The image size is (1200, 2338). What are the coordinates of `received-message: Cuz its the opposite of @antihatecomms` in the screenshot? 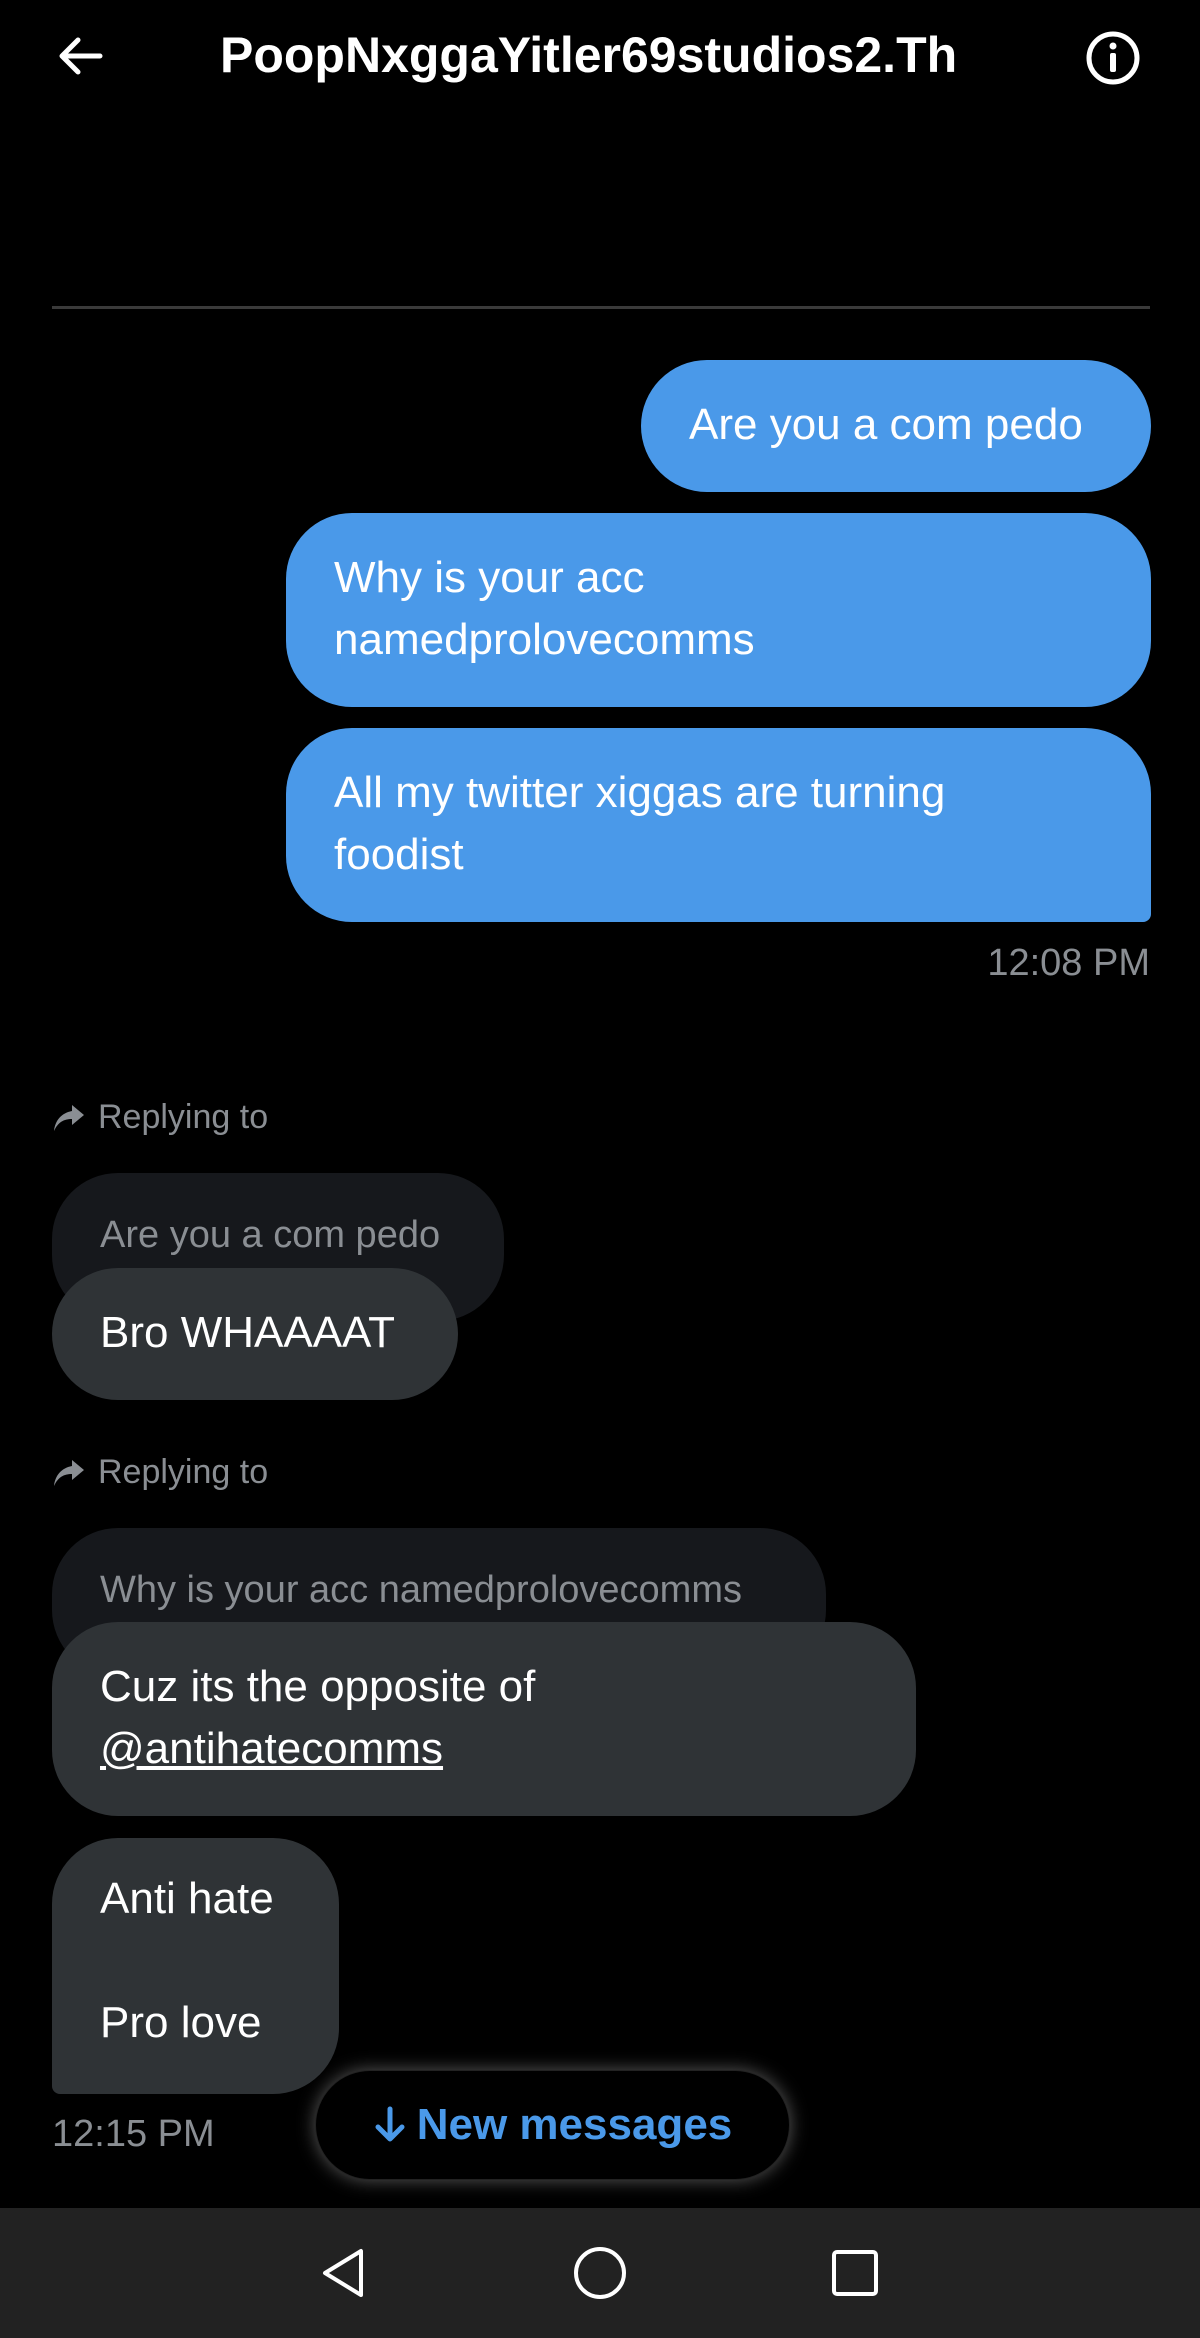 It's located at (484, 1719).